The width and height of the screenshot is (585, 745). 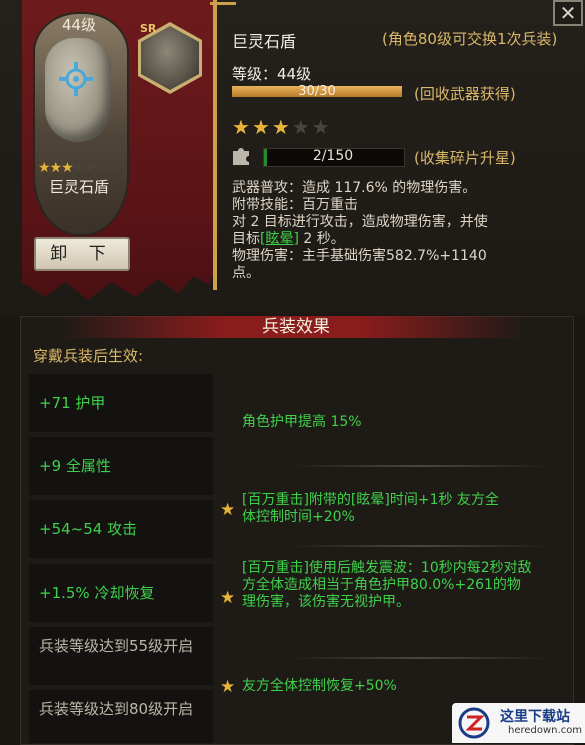 What do you see at coordinates (121, 466) in the screenshot?
I see `stat-box-all-attributes: +9 全属性` at bounding box center [121, 466].